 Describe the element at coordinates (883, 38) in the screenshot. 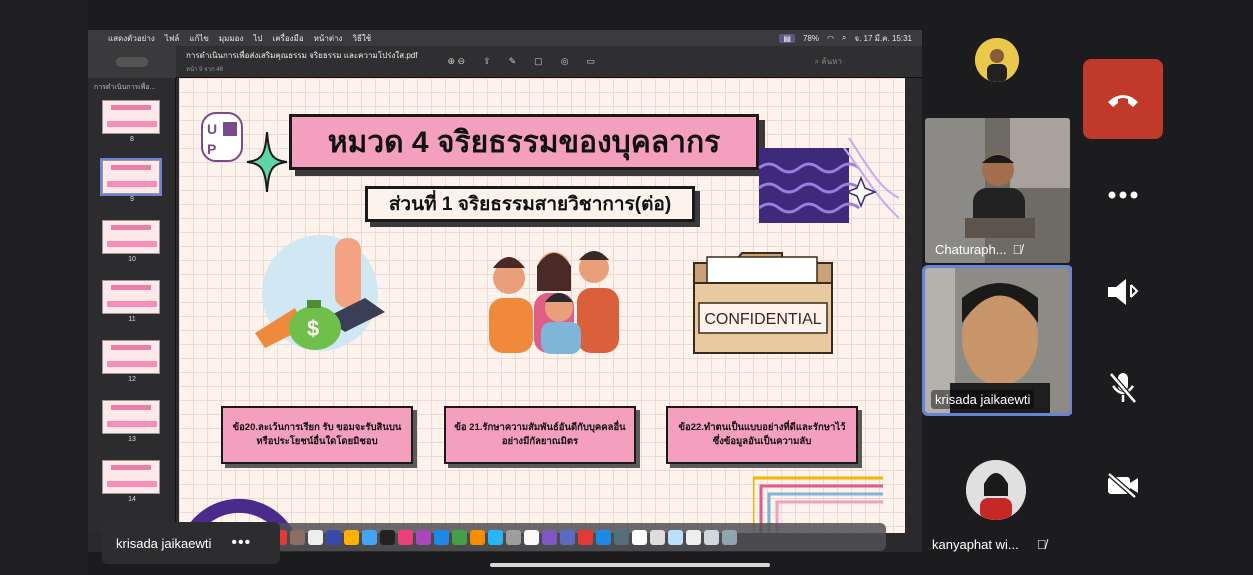

I see `clock-label: จ. 17 มี.ค. 15:31` at that location.